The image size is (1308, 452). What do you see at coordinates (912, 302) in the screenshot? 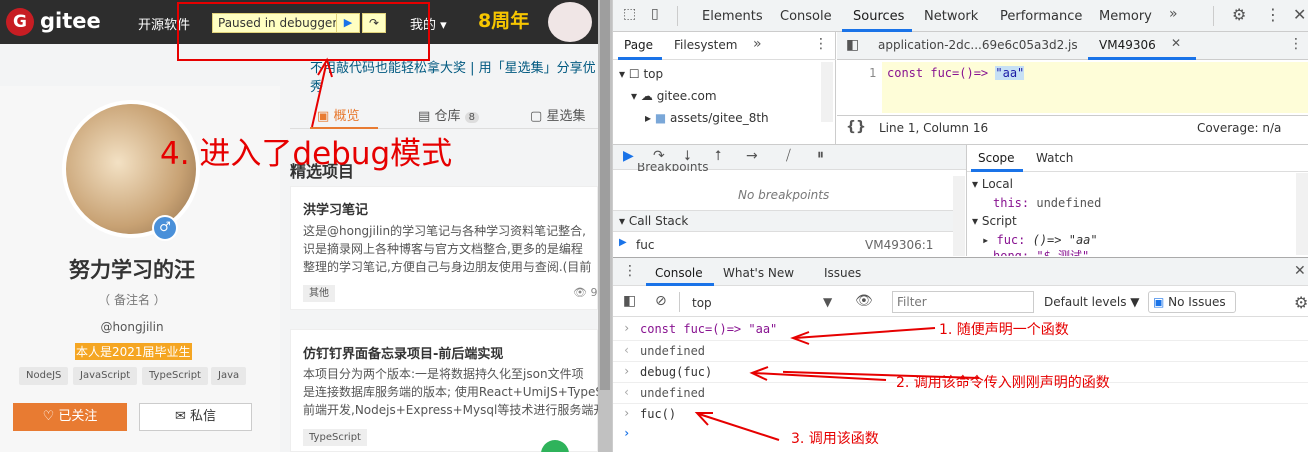
I see `filter-placeholder: Filter` at bounding box center [912, 302].